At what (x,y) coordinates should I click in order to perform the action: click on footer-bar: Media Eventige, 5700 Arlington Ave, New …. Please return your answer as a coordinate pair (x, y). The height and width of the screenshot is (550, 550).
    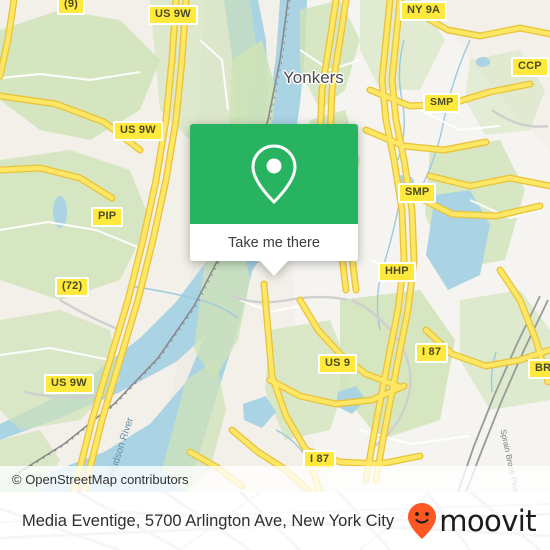
    Looking at the image, I should click on (275, 521).